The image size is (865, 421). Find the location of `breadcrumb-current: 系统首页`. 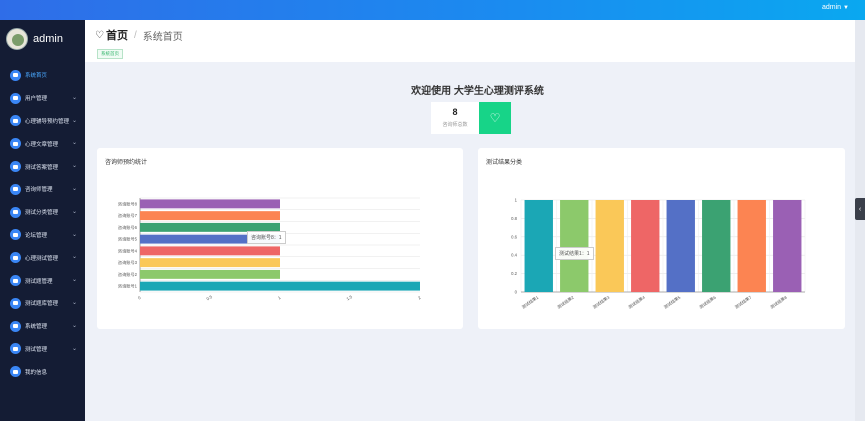

breadcrumb-current: 系统首页 is located at coordinates (162, 37).